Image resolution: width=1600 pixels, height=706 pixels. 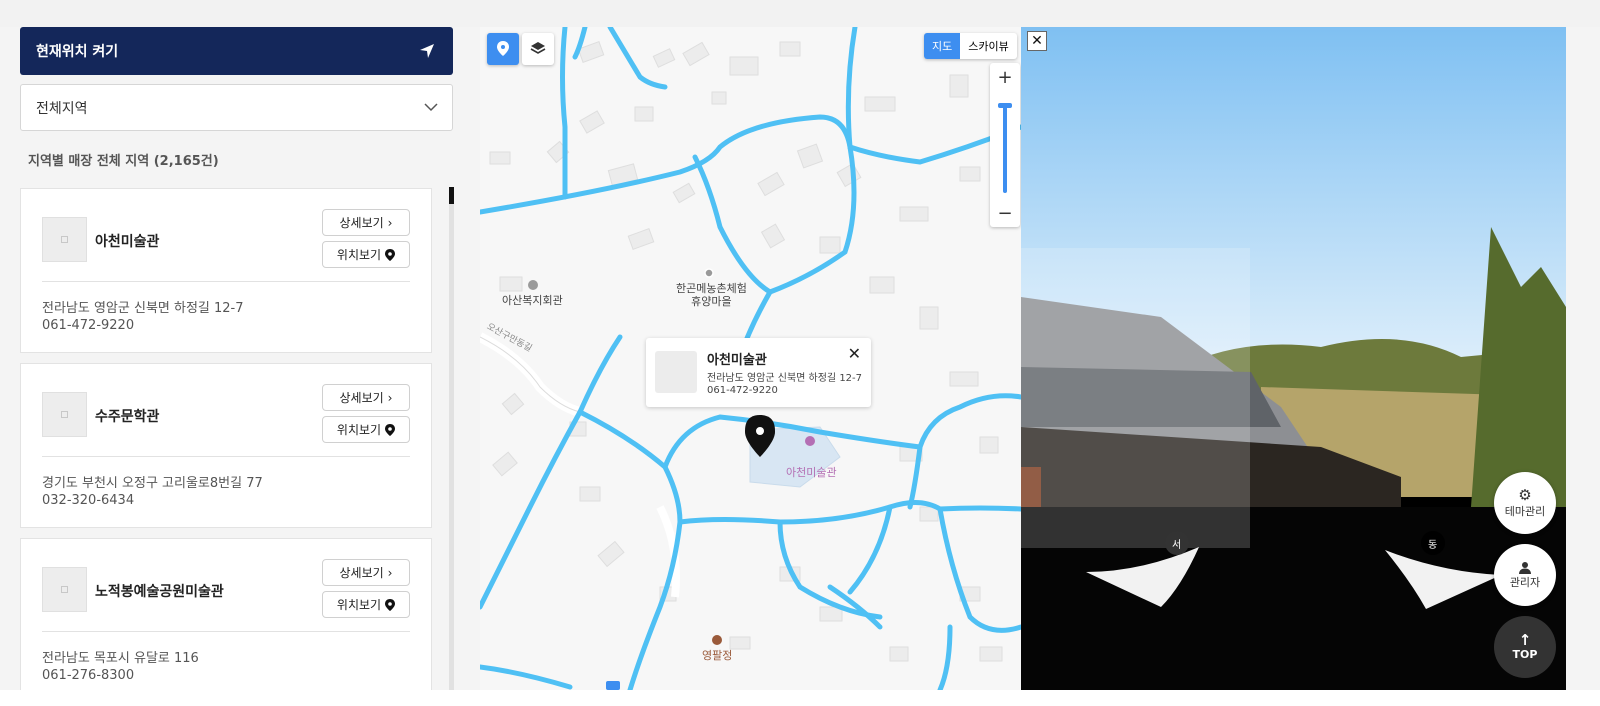 What do you see at coordinates (785, 378) in the screenshot?
I see `popup-address: 전라남도 영암군 신북면 하정길 12-7` at bounding box center [785, 378].